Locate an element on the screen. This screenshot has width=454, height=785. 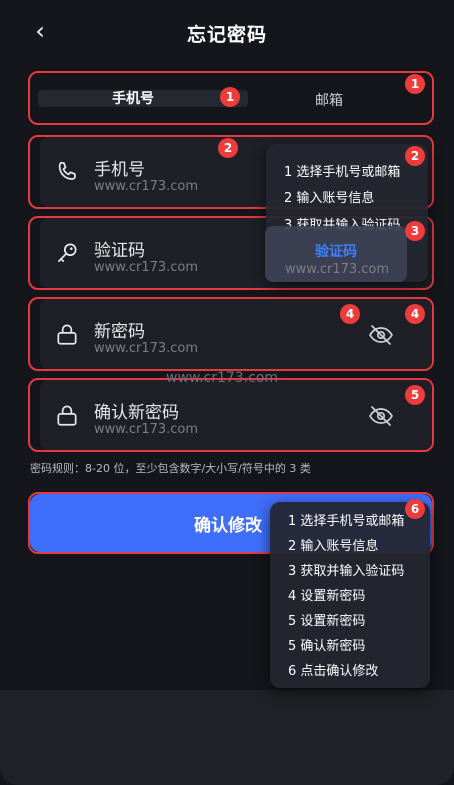
phone-label: 手机号 is located at coordinates (119, 170).